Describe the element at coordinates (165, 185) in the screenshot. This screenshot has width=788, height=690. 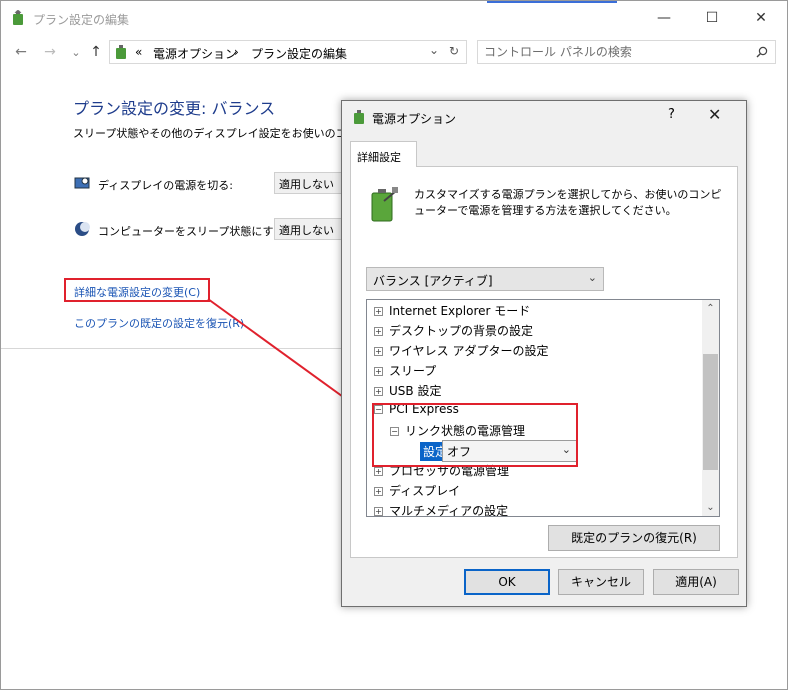
I see `display-off-label: ディスプレイの電源を切る:` at that location.